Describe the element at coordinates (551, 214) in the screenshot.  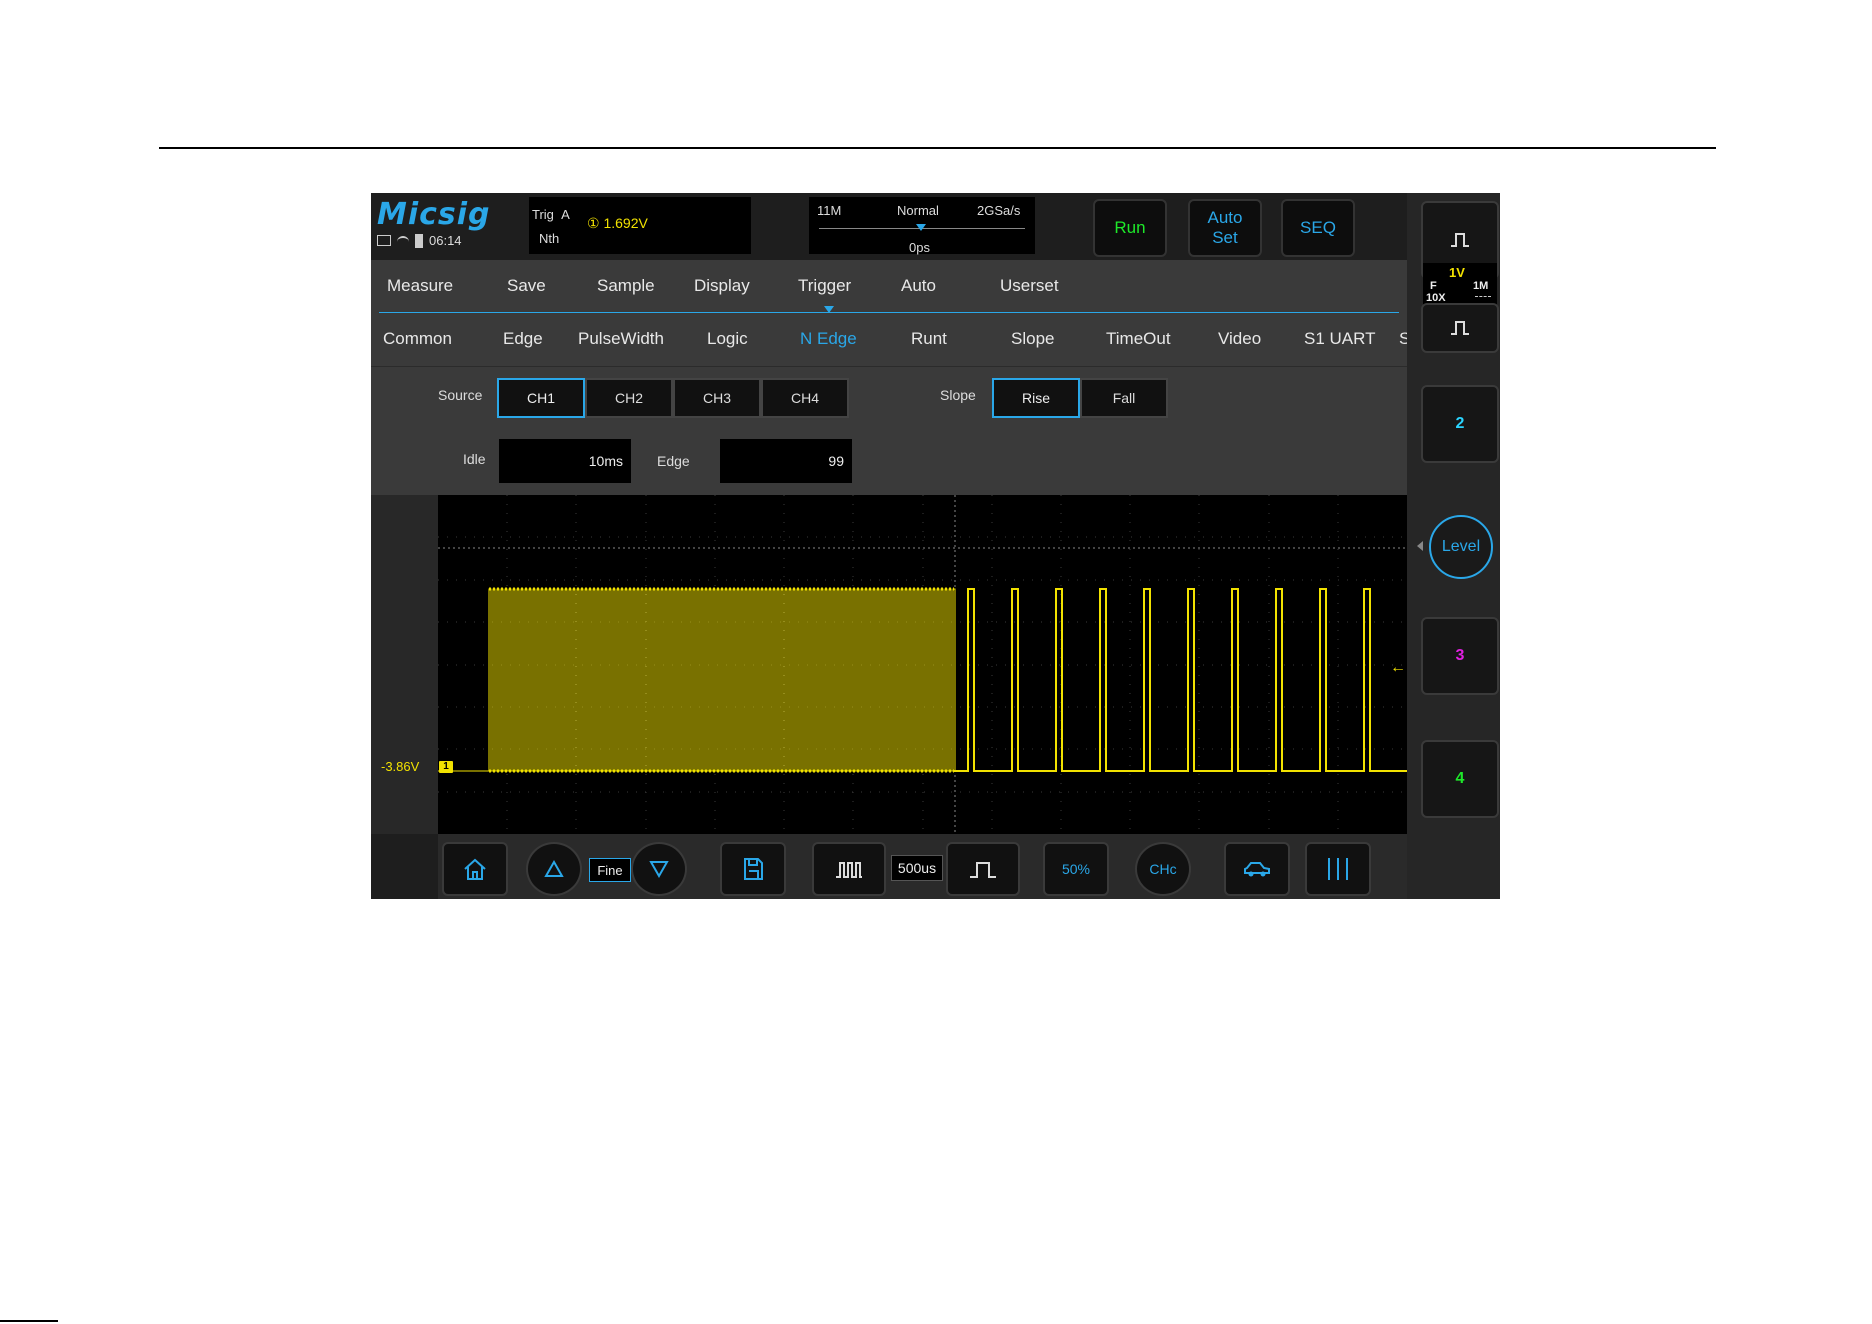
I see `trig-label: Trig A` at that location.